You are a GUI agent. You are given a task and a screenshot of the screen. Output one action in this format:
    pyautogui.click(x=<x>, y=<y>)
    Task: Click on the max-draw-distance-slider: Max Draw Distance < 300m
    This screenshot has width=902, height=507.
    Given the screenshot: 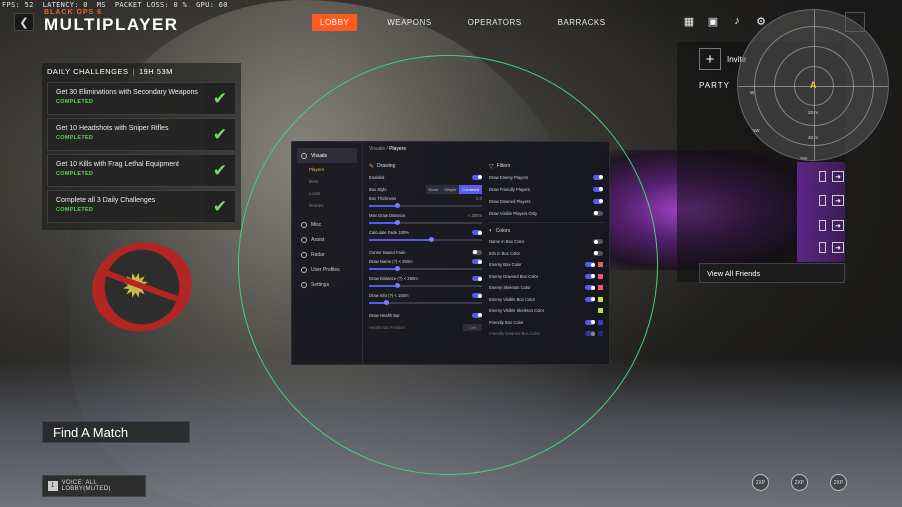 What is the action you would take?
    pyautogui.click(x=426, y=220)
    